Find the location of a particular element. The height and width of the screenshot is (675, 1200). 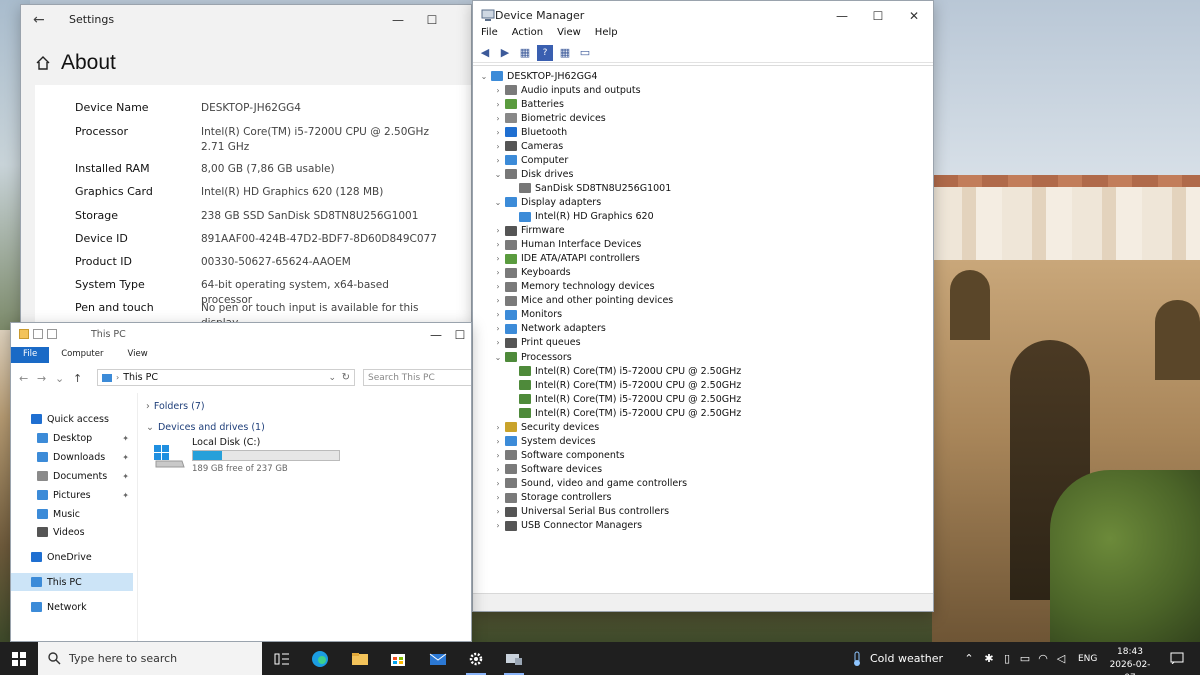

settings-gear-icon is located at coordinates (476, 658).